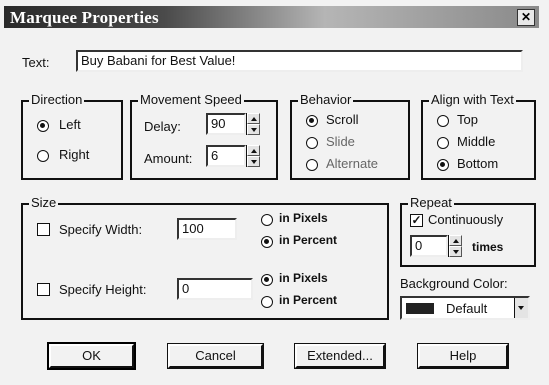 The width and height of the screenshot is (549, 385). What do you see at coordinates (308, 300) in the screenshot?
I see `height-percent-label: in Percent` at bounding box center [308, 300].